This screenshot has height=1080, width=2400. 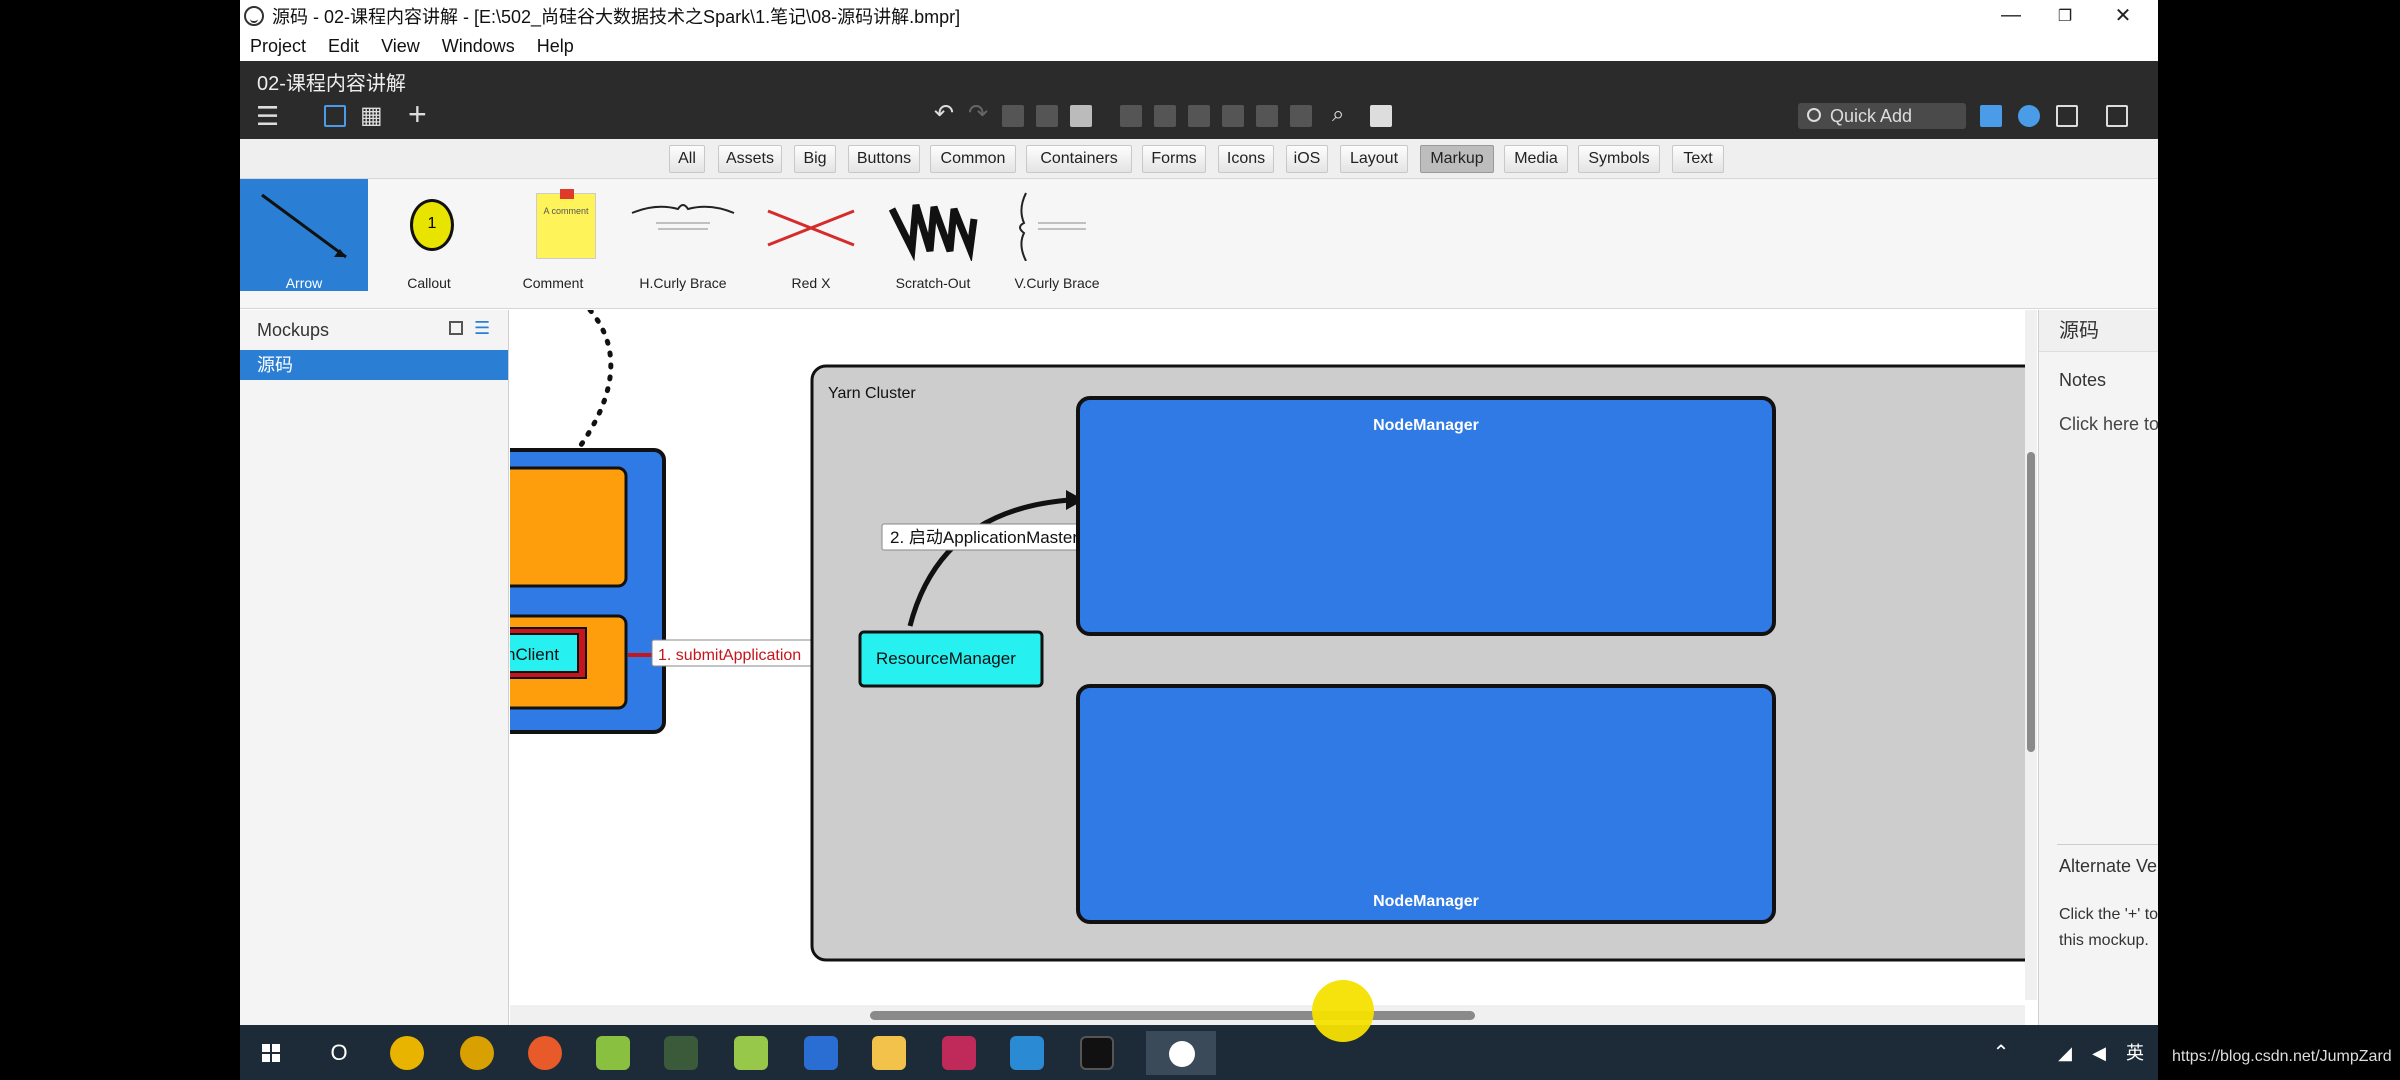 What do you see at coordinates (613, 1053) in the screenshot?
I see `app-green-icon` at bounding box center [613, 1053].